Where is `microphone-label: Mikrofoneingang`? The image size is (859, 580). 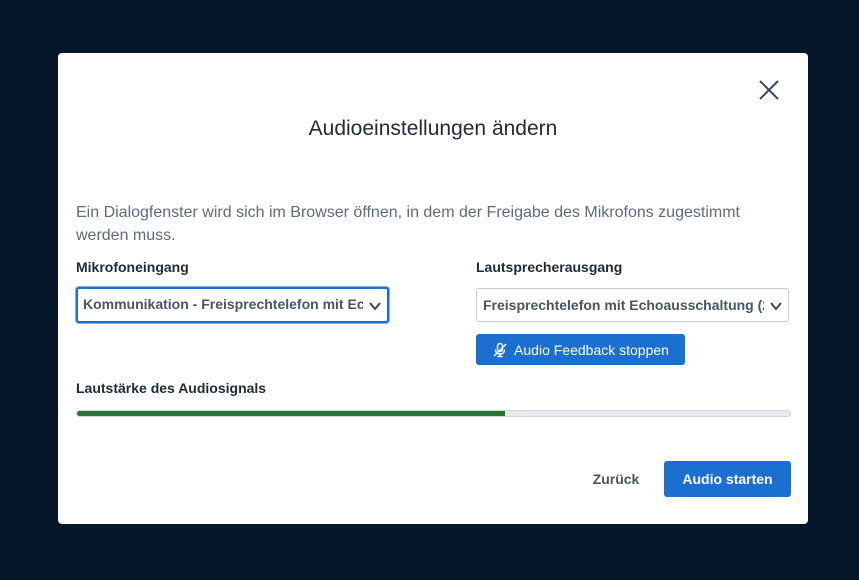
microphone-label: Mikrofoneingang is located at coordinates (132, 267).